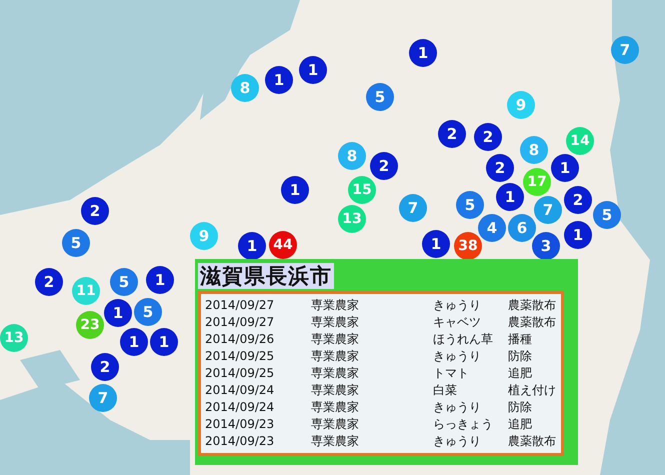  Describe the element at coordinates (266, 276) in the screenshot. I see `popup-title: 滋賀県長浜市` at that location.